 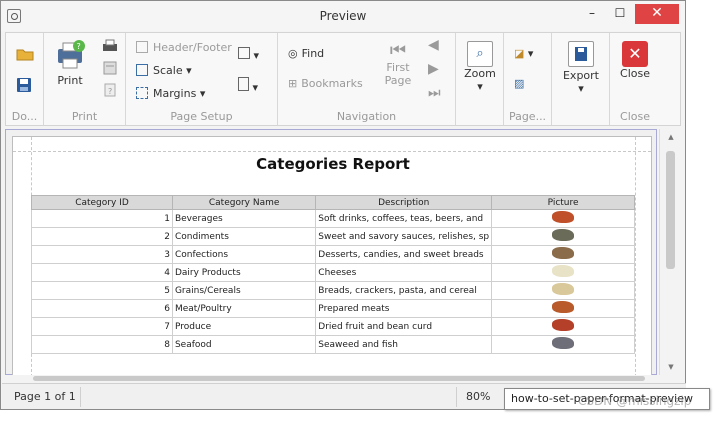 I want to click on header-footer-label: Header/Footer, so click(x=192, y=47).